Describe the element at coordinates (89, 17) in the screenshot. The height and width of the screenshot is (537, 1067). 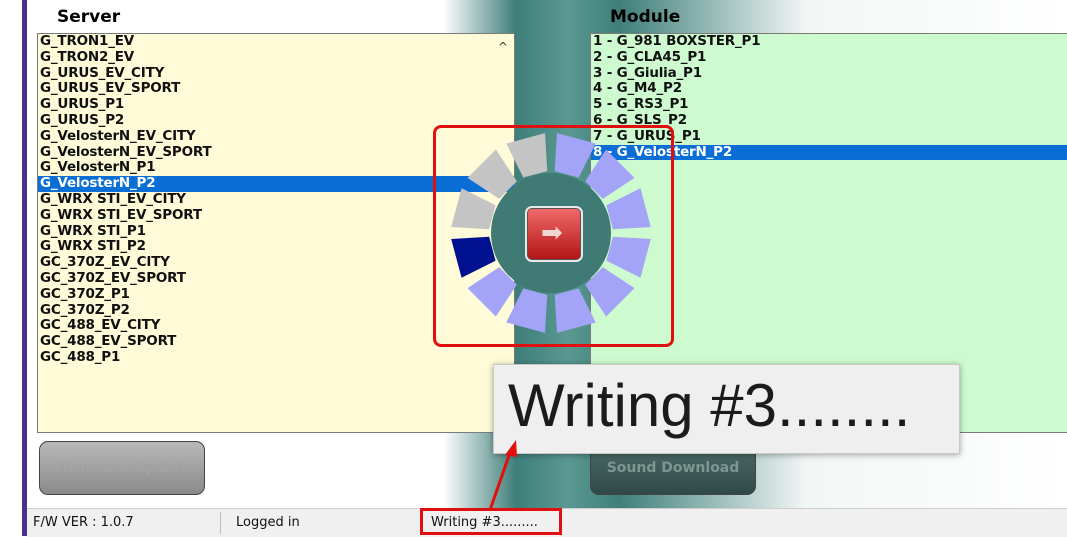
I see `server-title: Server` at that location.